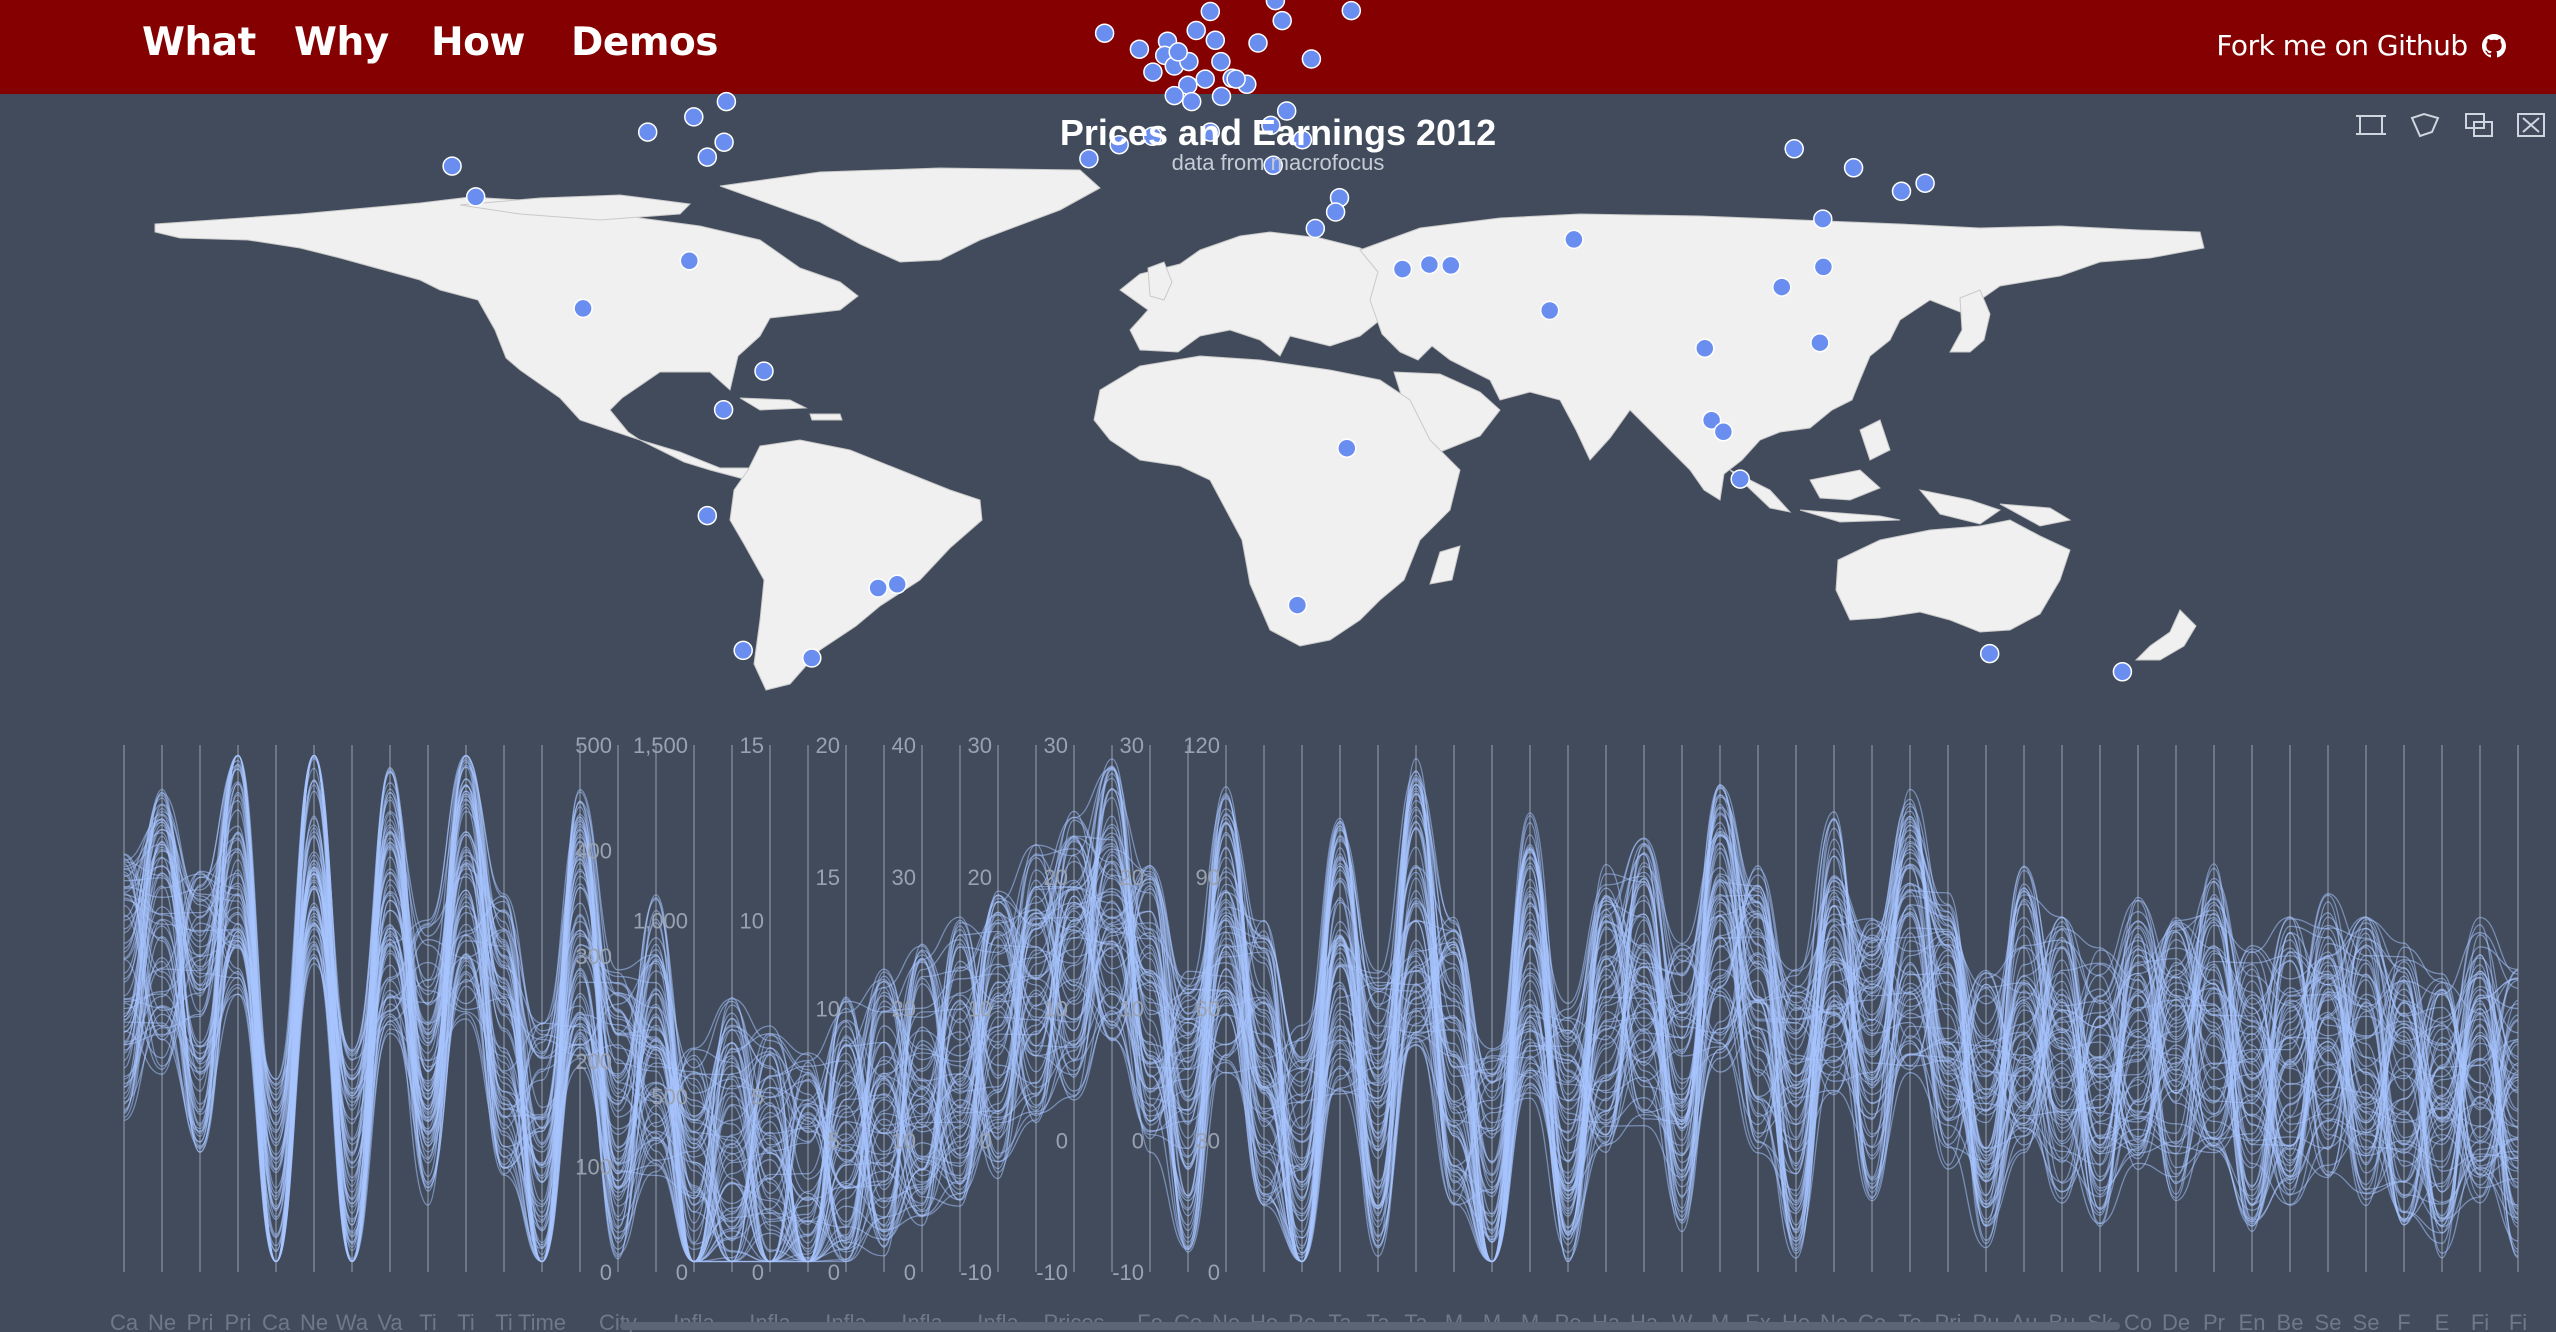 Image resolution: width=2556 pixels, height=1332 pixels. Describe the element at coordinates (593, 956) in the screenshot. I see `pc-tick-label: 300` at that location.